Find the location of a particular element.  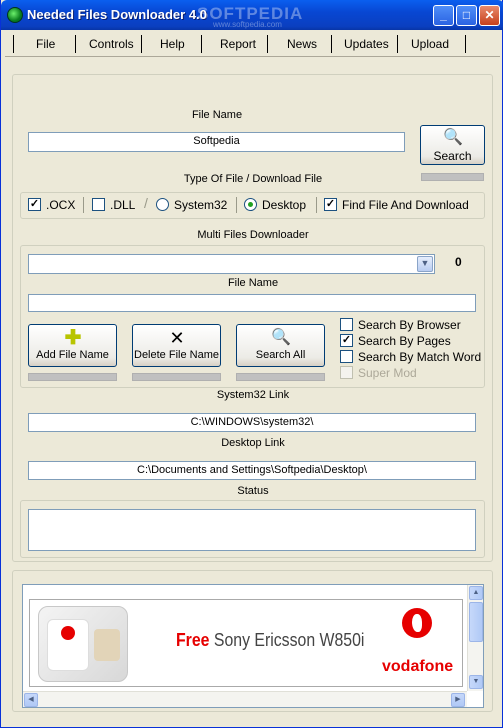

vertical-scroll-thumb is located at coordinates (476, 622).